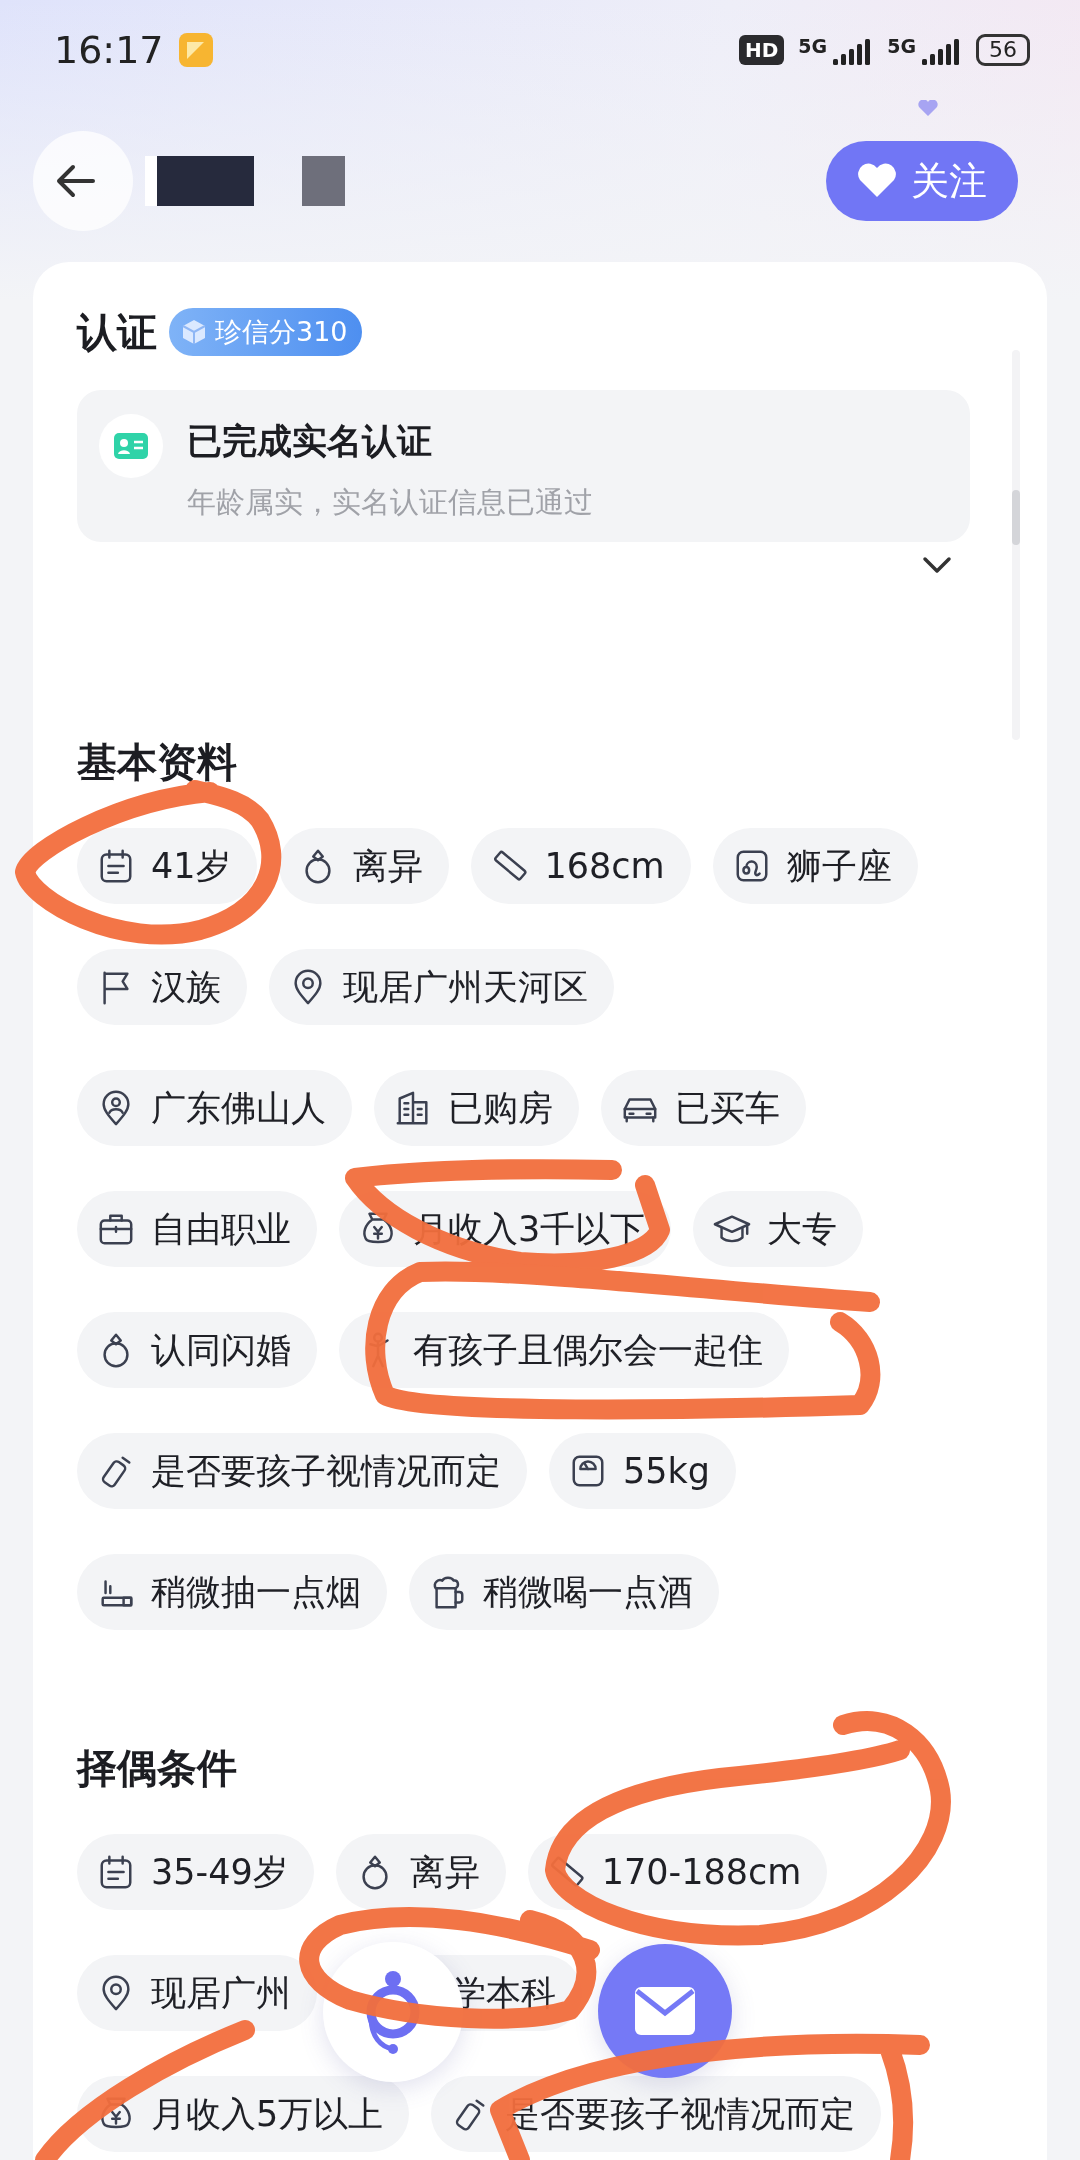  I want to click on follow-button: 关注, so click(922, 181).